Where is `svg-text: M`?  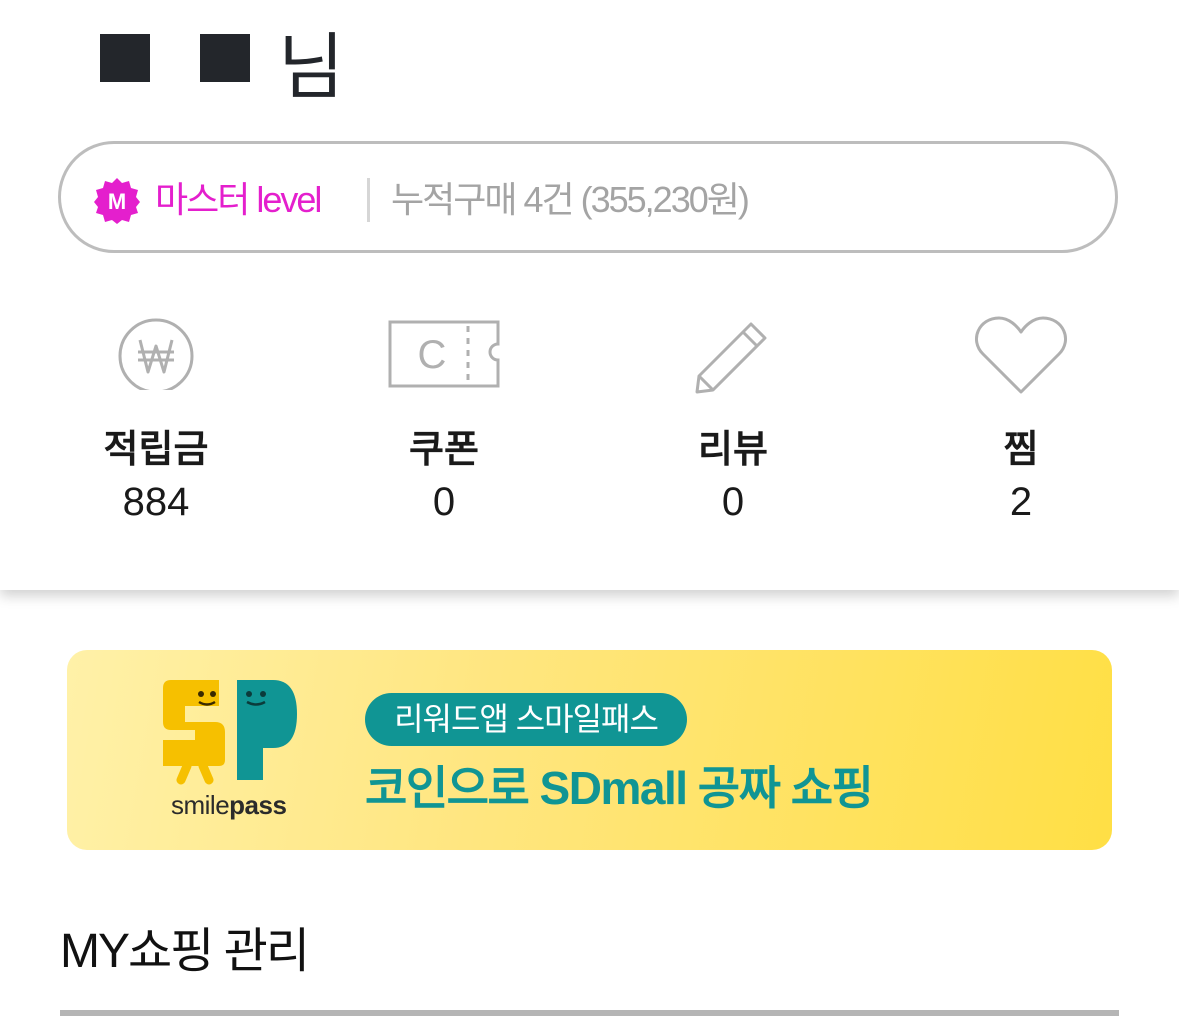
svg-text: M is located at coordinates (117, 201).